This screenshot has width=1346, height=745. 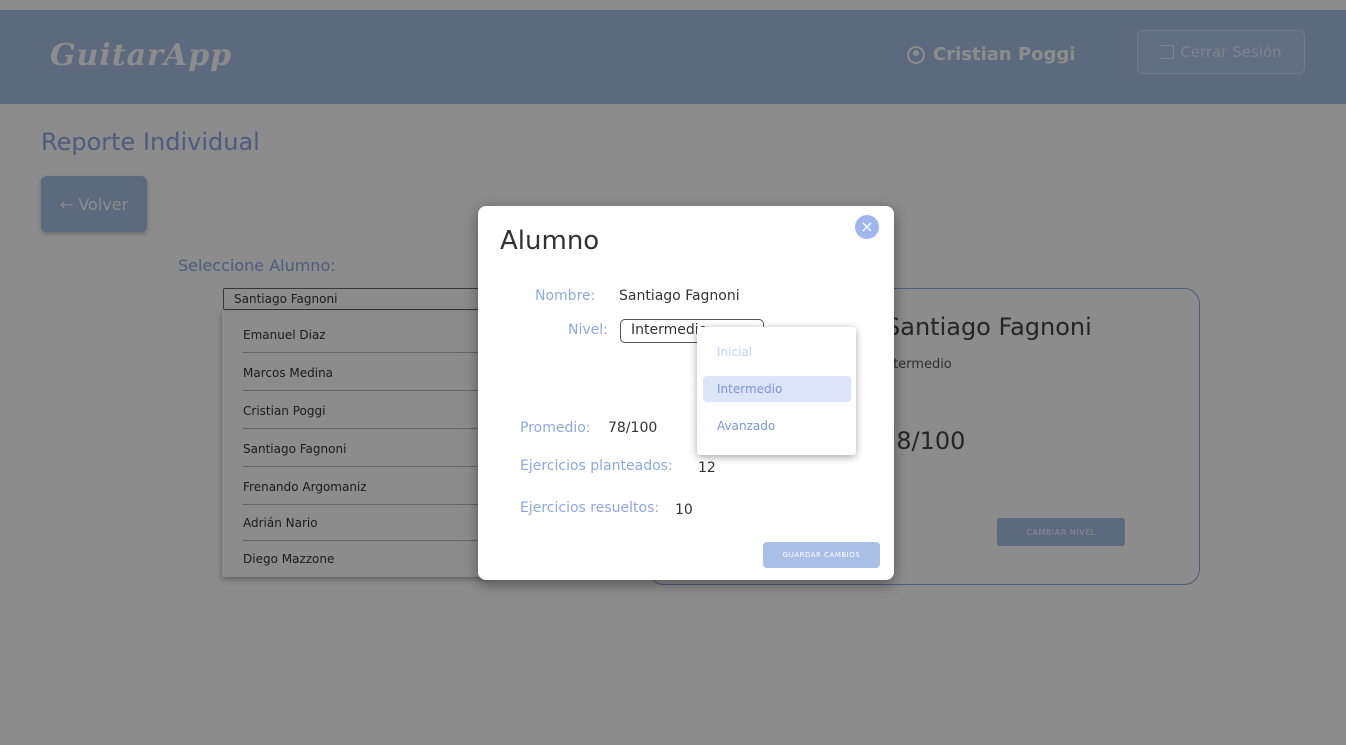 I want to click on level-option-intermedio: Intermedio, so click(x=777, y=389).